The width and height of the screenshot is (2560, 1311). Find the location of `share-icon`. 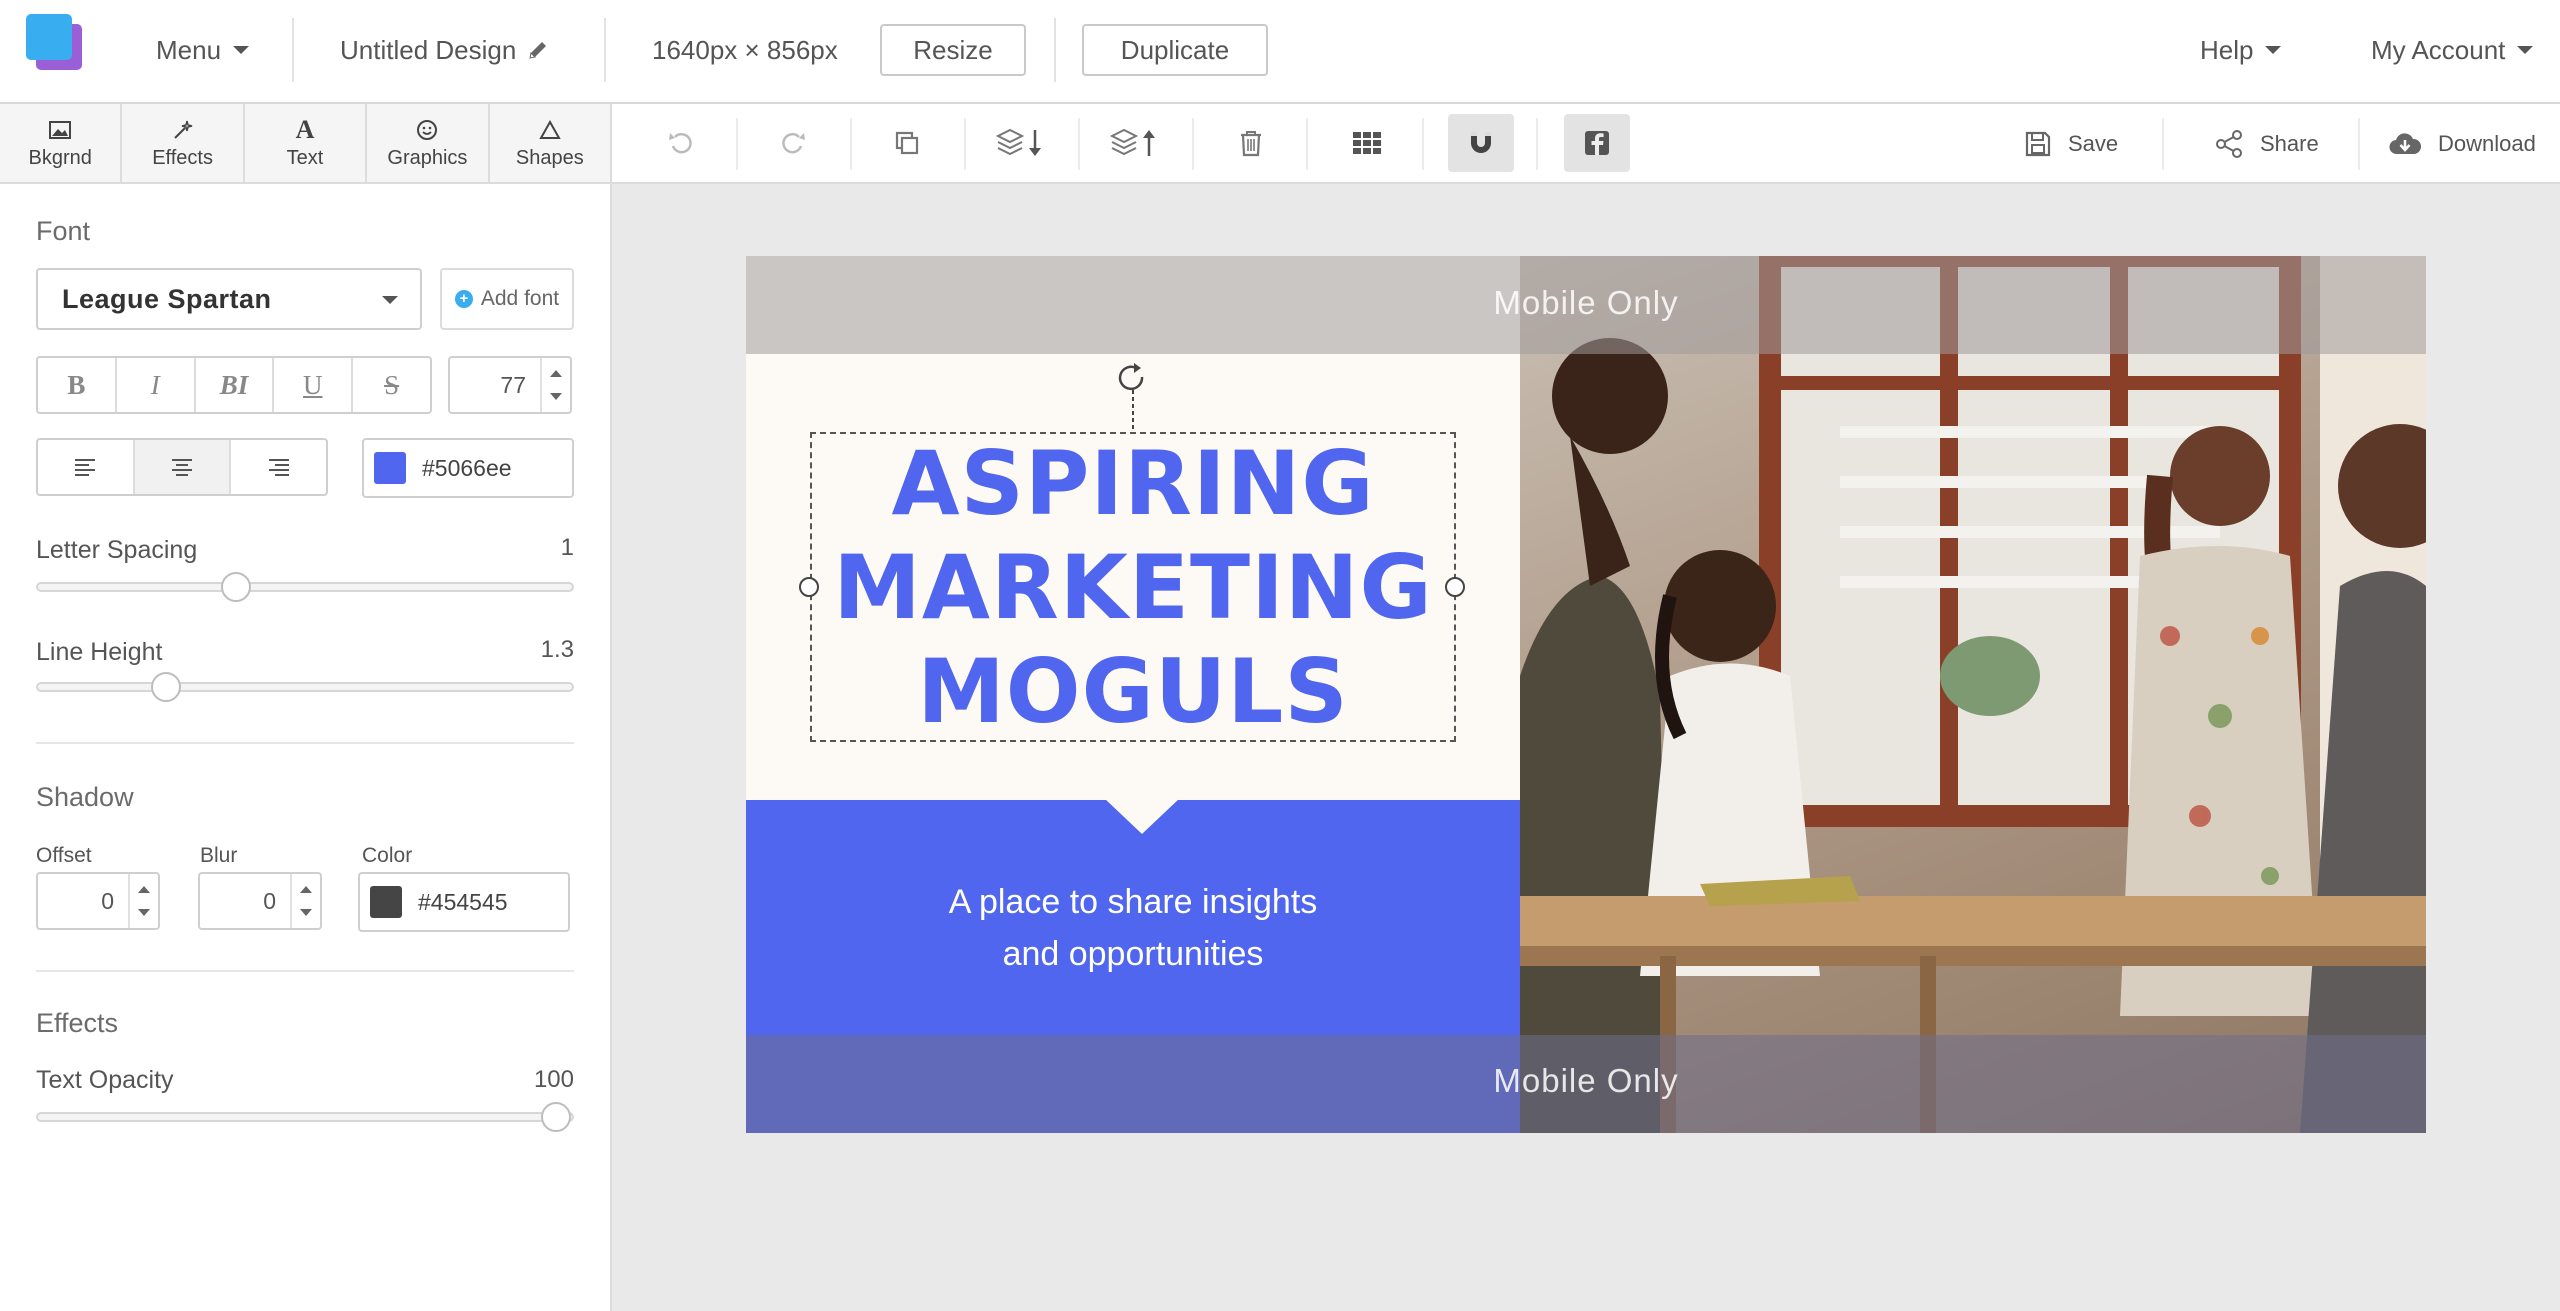

share-icon is located at coordinates (2229, 144).